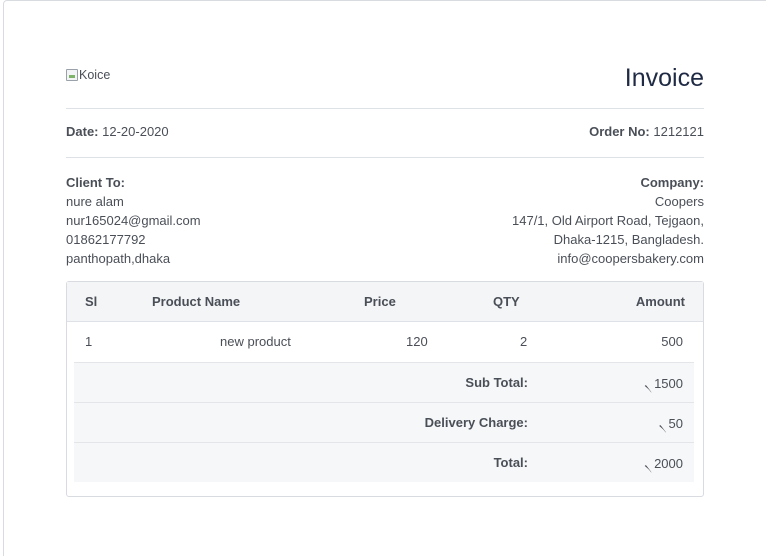 The width and height of the screenshot is (766, 556). What do you see at coordinates (675, 423) in the screenshot?
I see `delivery-value: 50` at bounding box center [675, 423].